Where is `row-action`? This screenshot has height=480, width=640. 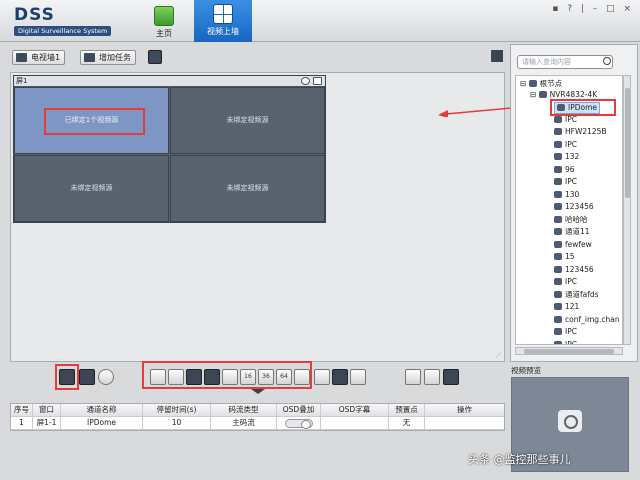
row-action is located at coordinates (464, 423).